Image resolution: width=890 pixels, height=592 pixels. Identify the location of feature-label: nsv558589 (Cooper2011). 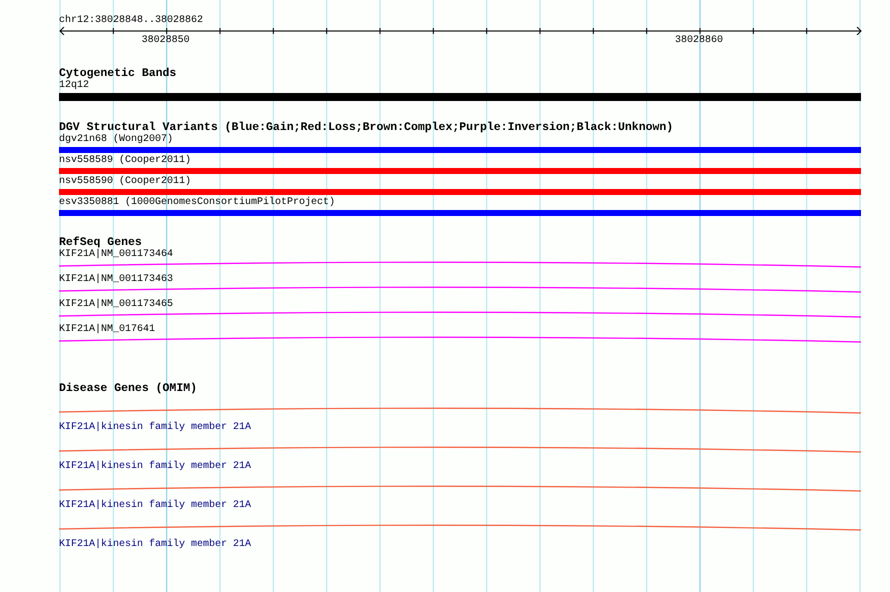
(125, 161).